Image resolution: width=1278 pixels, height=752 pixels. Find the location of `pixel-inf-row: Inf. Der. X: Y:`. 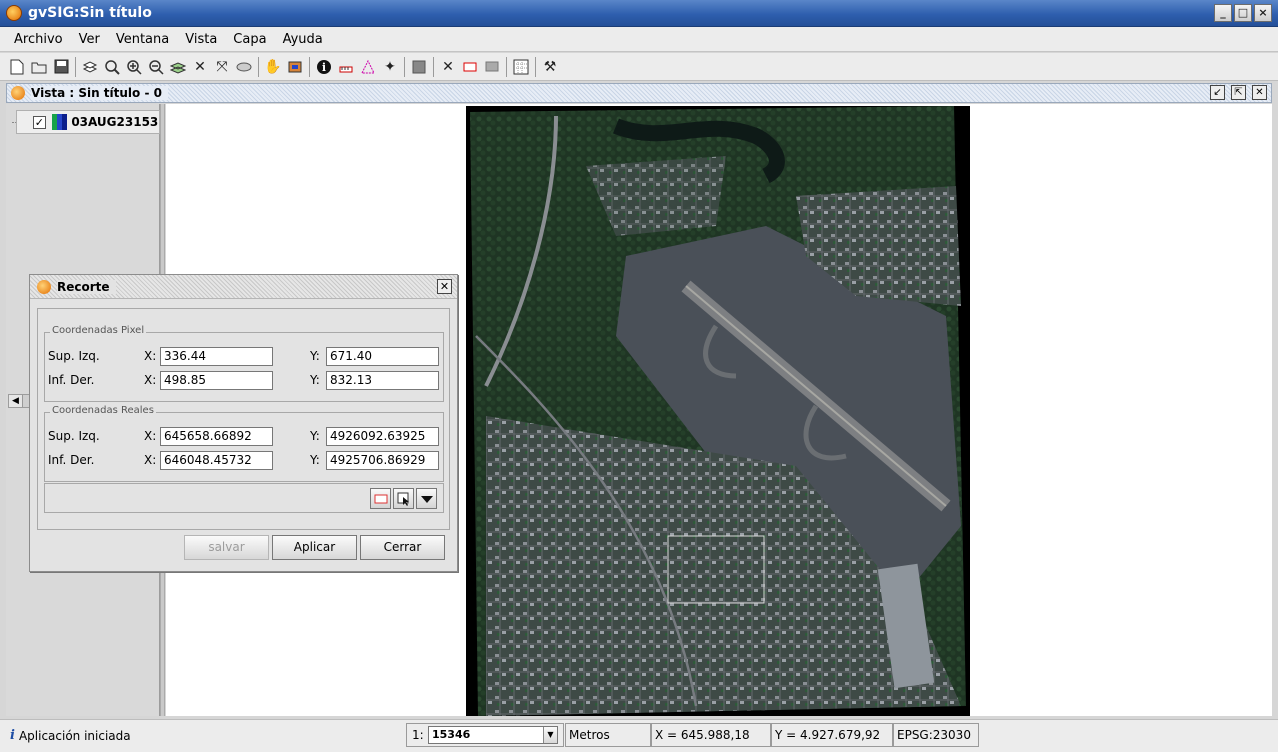

pixel-inf-row: Inf. Der. X: Y: is located at coordinates (246, 380).